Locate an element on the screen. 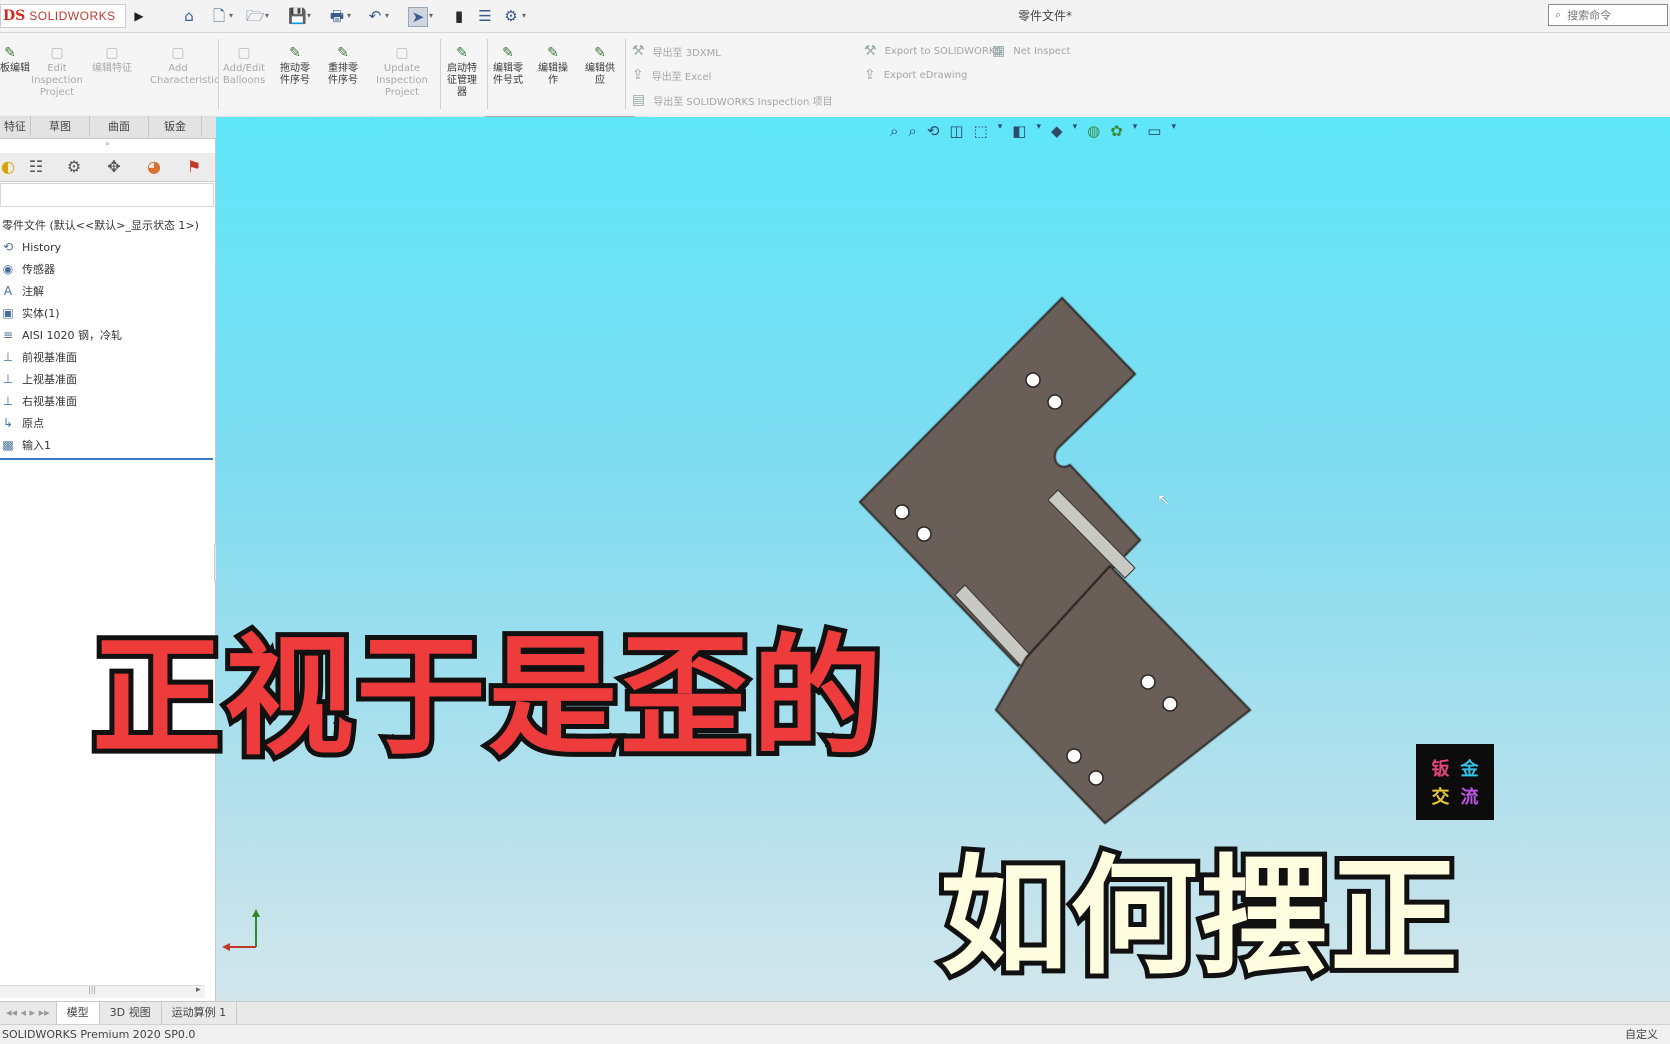 The image size is (1670, 1044). tree-item: ▩ 输入1 is located at coordinates (25, 445).